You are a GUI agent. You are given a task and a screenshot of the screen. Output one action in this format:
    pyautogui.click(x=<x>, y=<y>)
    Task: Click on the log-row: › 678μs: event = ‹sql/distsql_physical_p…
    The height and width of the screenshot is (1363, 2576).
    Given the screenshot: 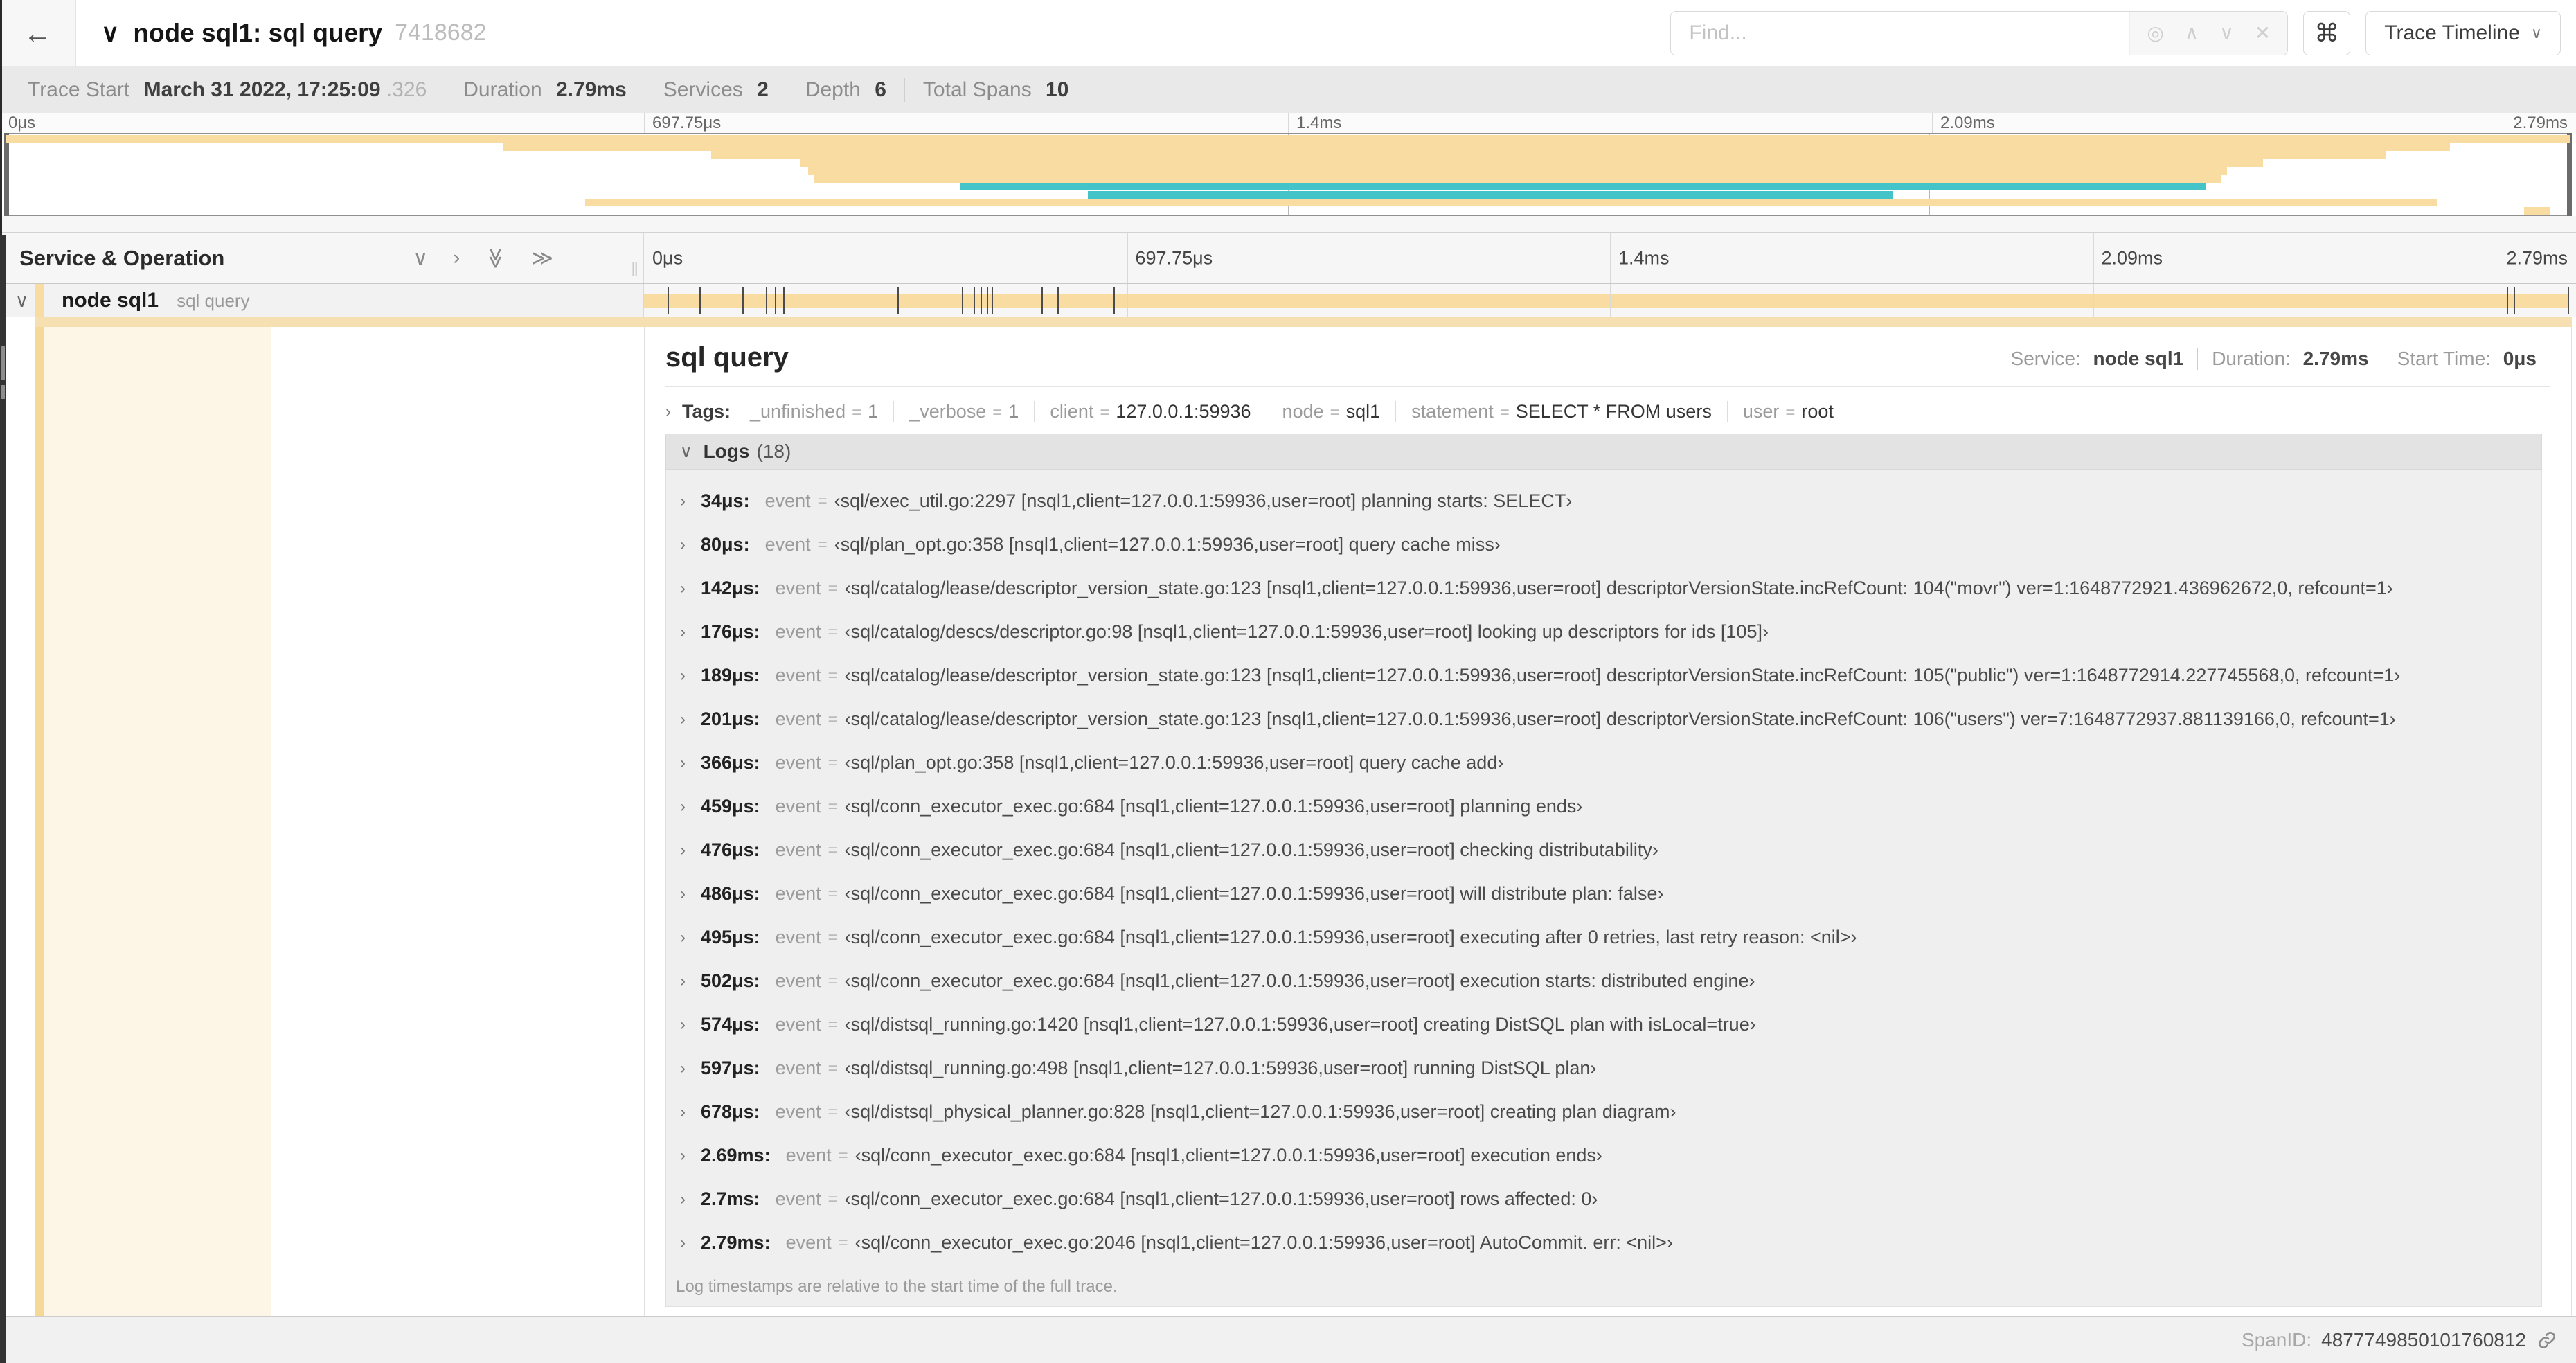 What is the action you would take?
    pyautogui.click(x=1603, y=1112)
    